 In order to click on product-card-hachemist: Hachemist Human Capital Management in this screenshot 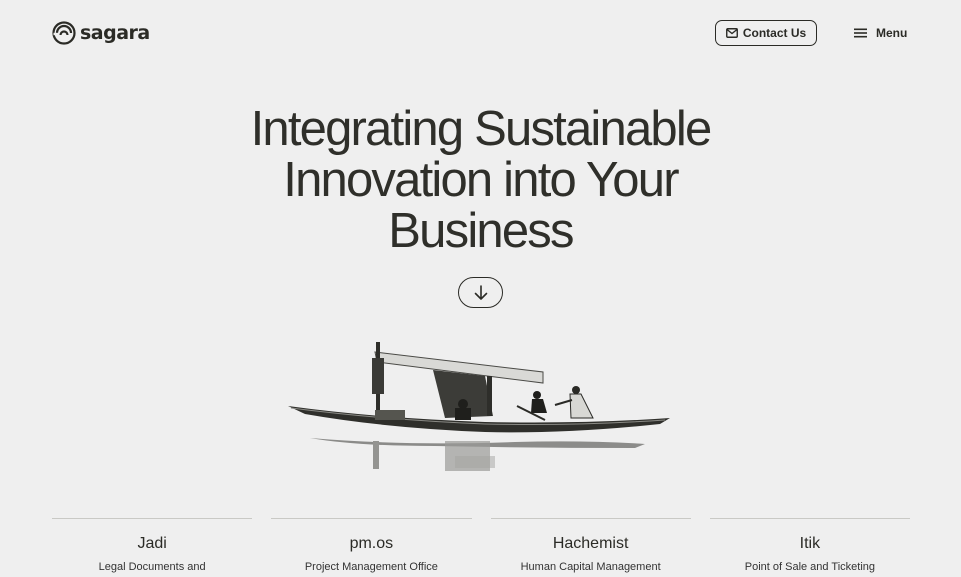, I will do `click(590, 547)`.